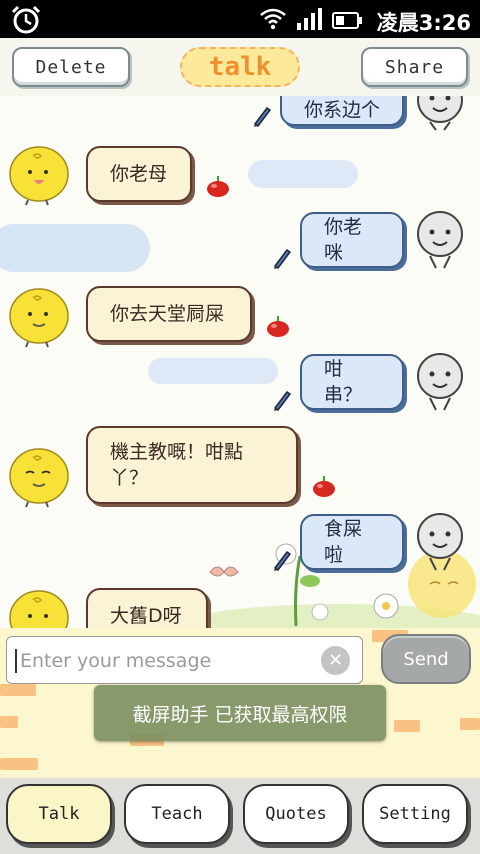 The width and height of the screenshot is (480, 854). Describe the element at coordinates (273, 19) in the screenshot. I see `wifi-icon` at that location.